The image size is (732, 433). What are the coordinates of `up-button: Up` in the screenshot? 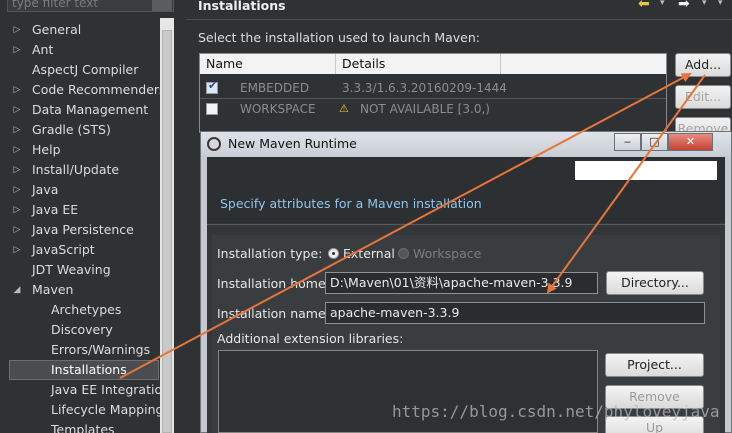 It's located at (654, 424).